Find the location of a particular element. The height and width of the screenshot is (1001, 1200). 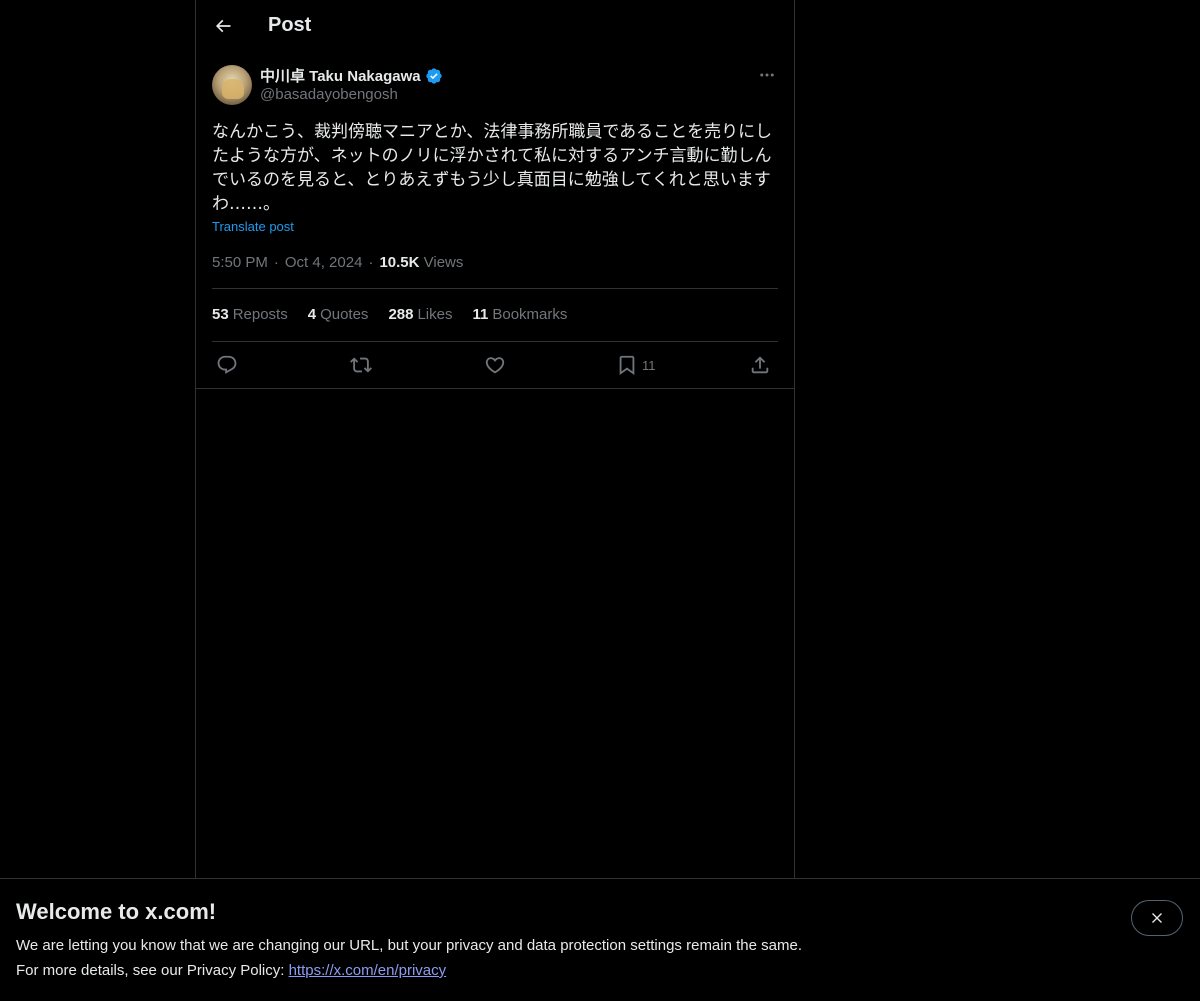

like-button is located at coordinates (495, 365).